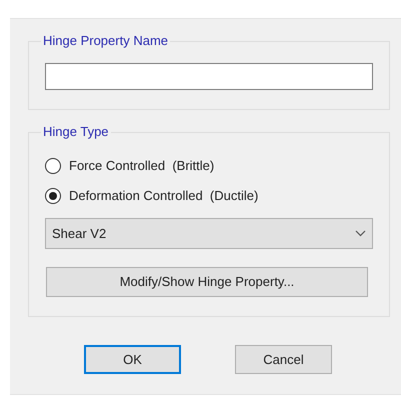 The image size is (401, 410). I want to click on input-field, so click(209, 76).